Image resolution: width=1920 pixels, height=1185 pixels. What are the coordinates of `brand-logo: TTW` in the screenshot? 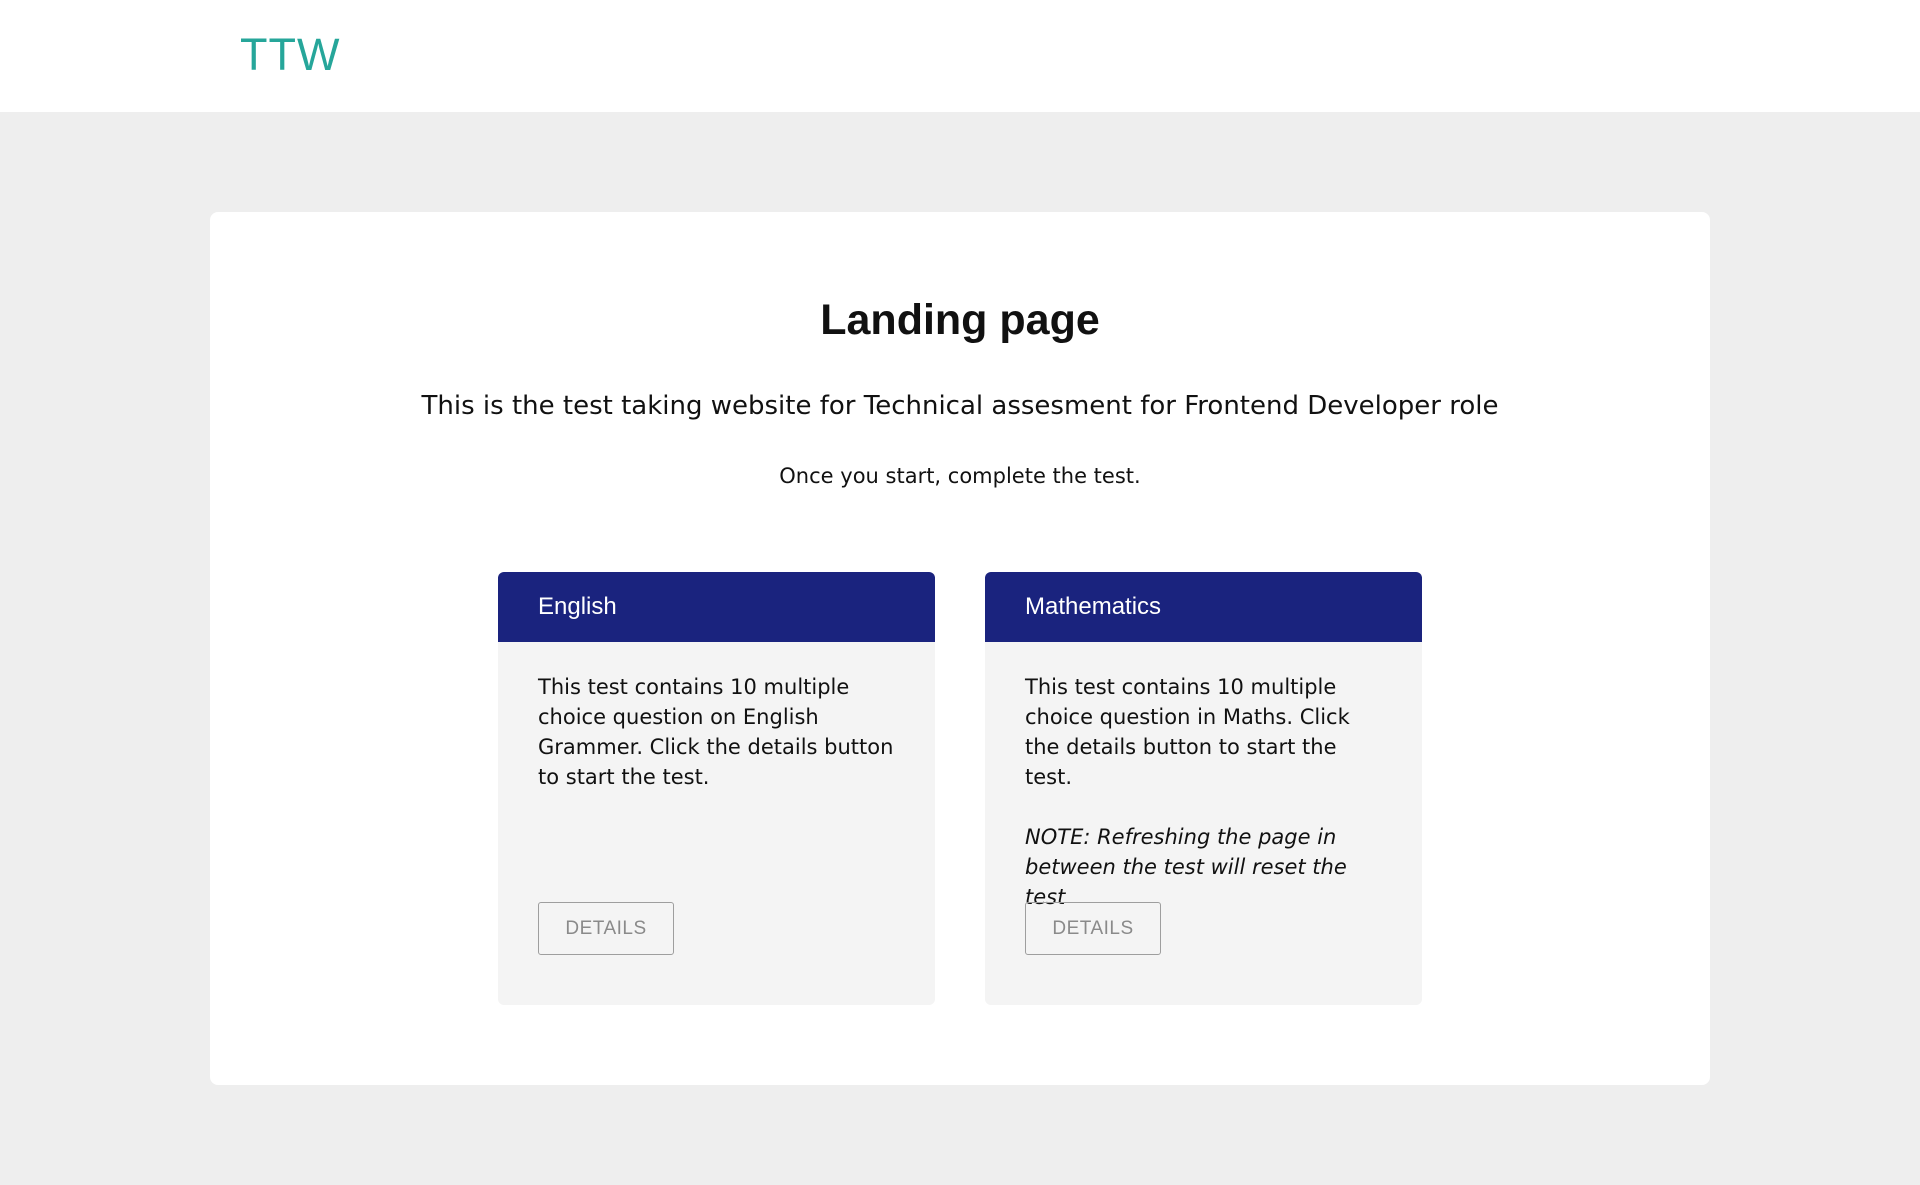 It's located at (290, 55).